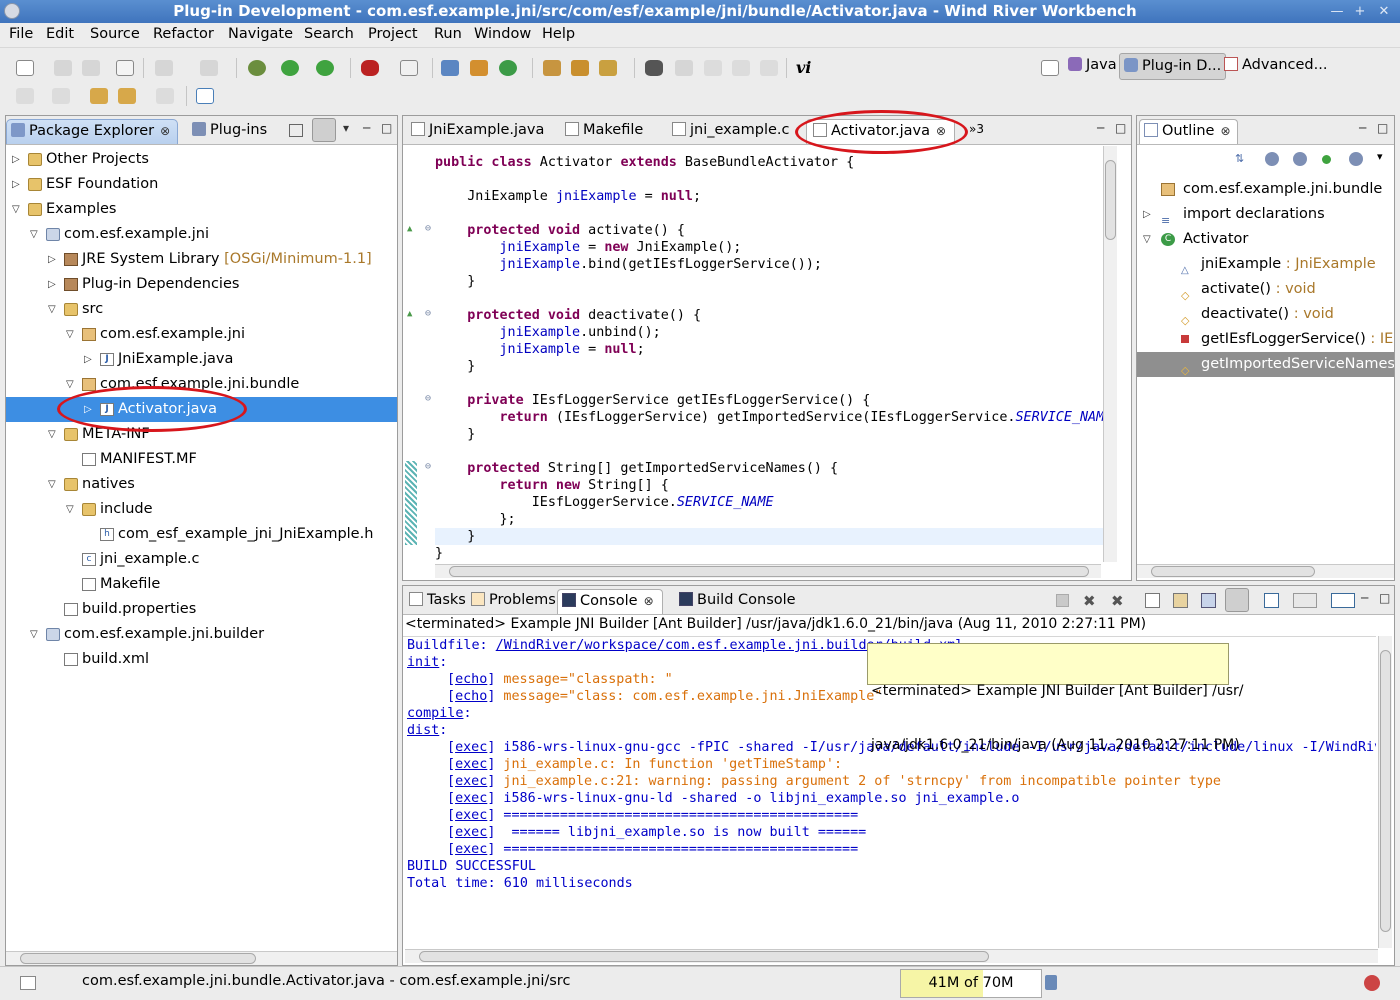 Image resolution: width=1400 pixels, height=1000 pixels. What do you see at coordinates (1265, 339) in the screenshot?
I see `outline-item: getIEsfLoggerService() : IEsf` at bounding box center [1265, 339].